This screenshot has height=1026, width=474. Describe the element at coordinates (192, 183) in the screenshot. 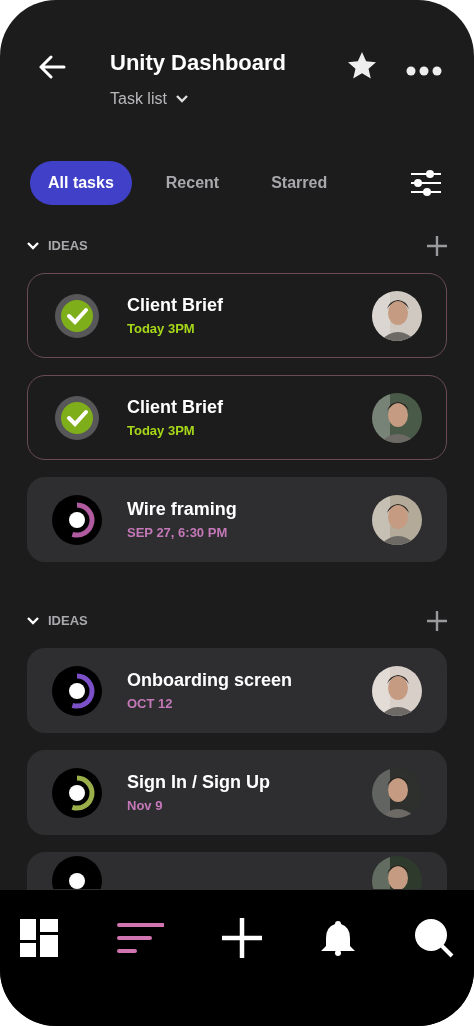

I see `filter-tab: Recent` at that location.